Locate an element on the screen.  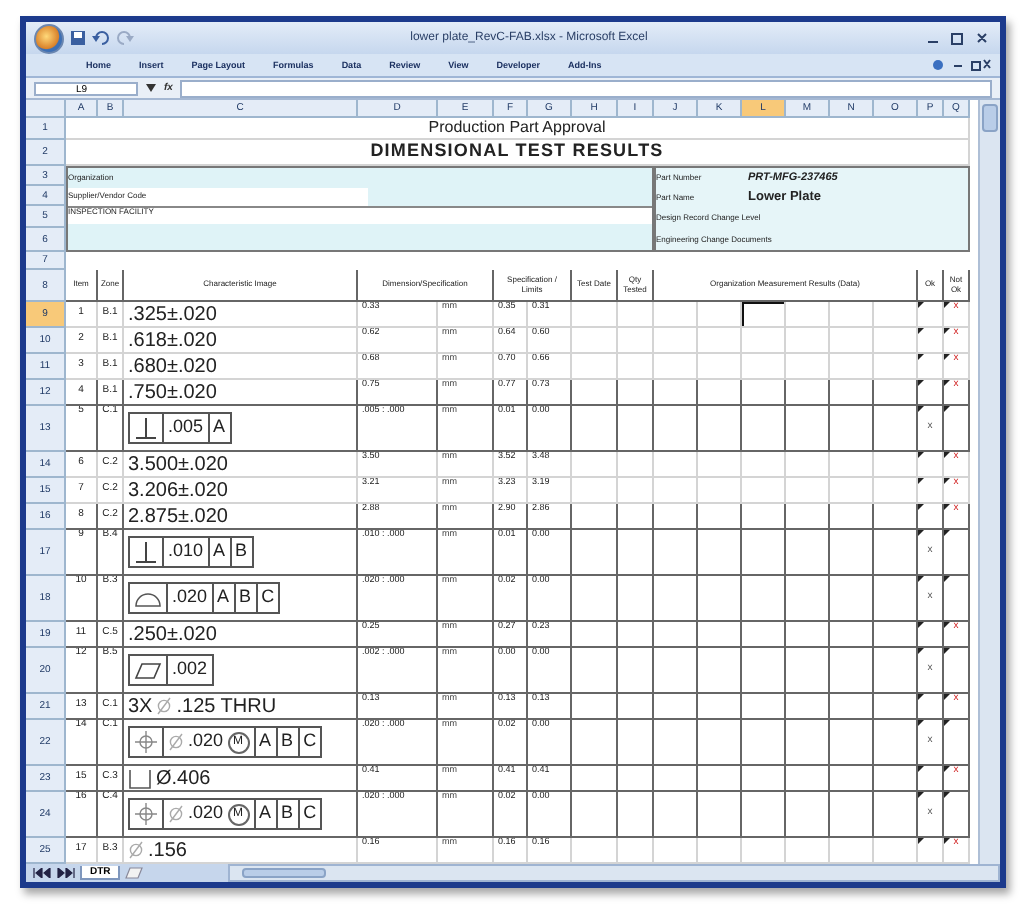
sheet-navigation-icon is located at coordinates (54, 873).